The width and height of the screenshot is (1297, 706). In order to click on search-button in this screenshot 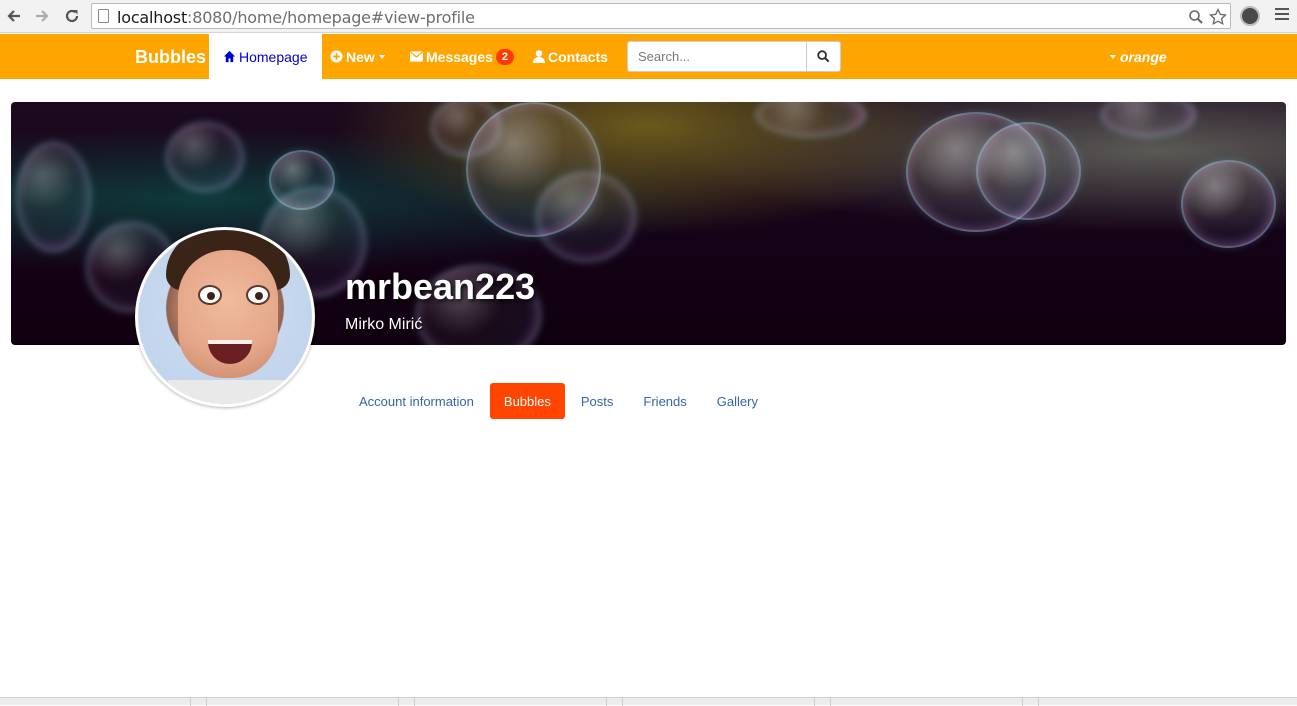, I will do `click(823, 56)`.